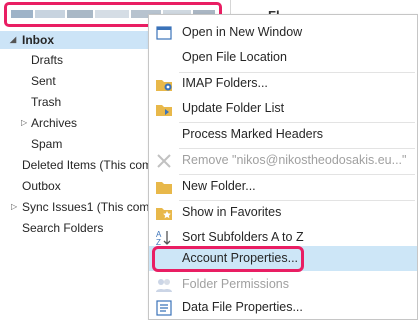  I want to click on folder-sent: Sent, so click(43, 81).